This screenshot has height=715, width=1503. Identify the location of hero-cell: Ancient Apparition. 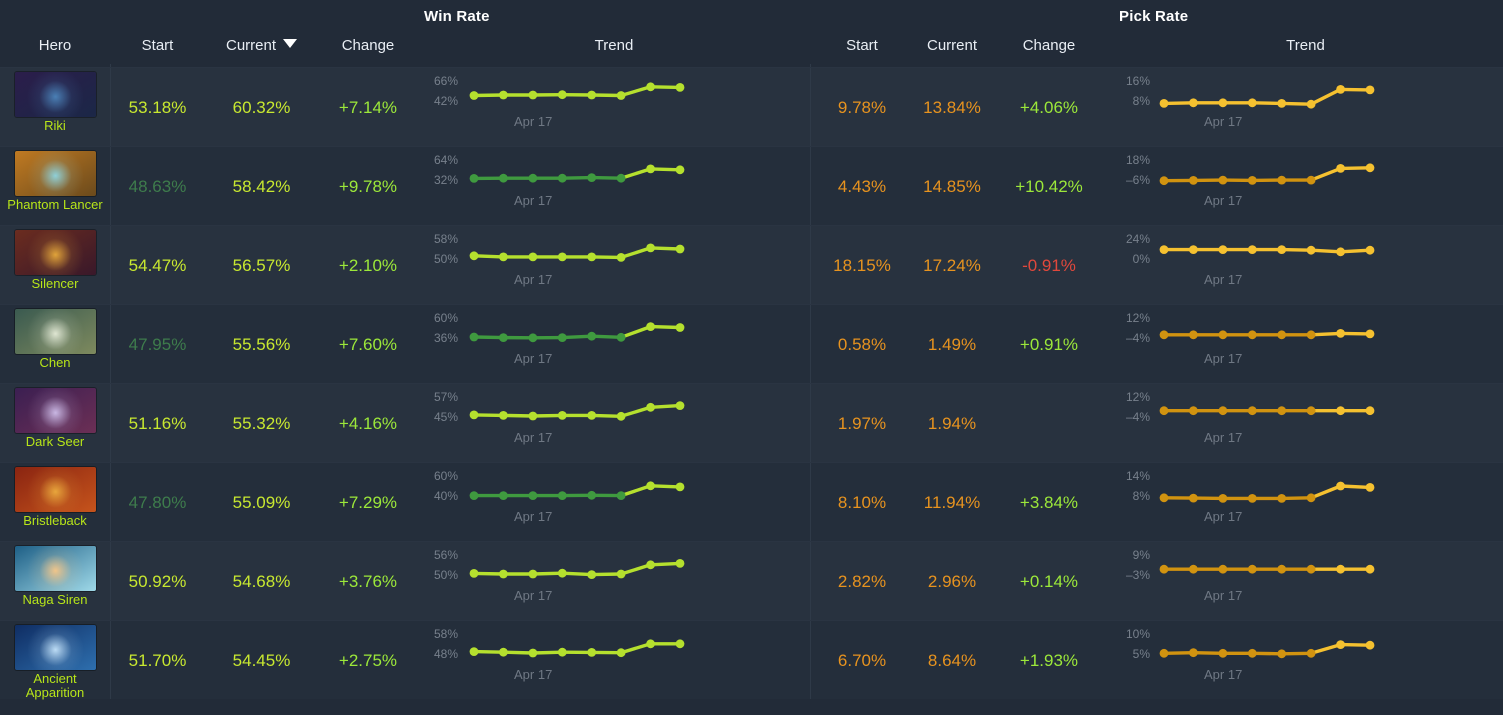
(55, 660).